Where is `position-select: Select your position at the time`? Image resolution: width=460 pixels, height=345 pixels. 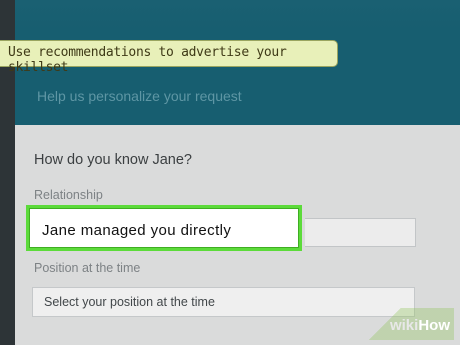 position-select: Select your position at the time is located at coordinates (223, 302).